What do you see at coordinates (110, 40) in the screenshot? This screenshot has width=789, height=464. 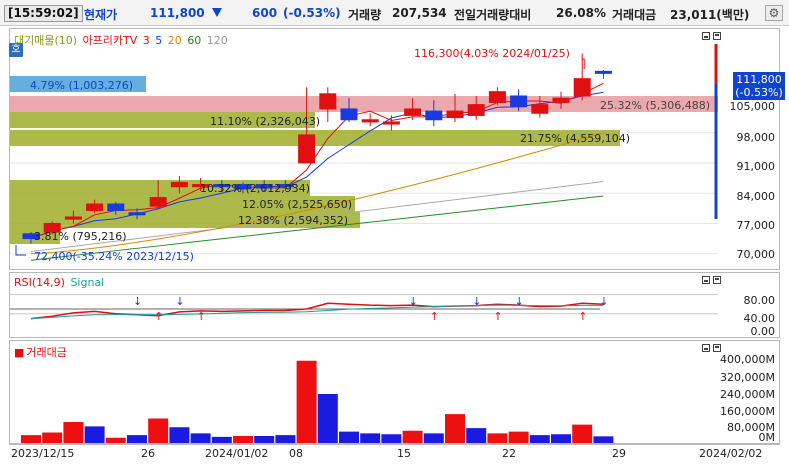 I see `series-legend-stock: 아프리카TV` at bounding box center [110, 40].